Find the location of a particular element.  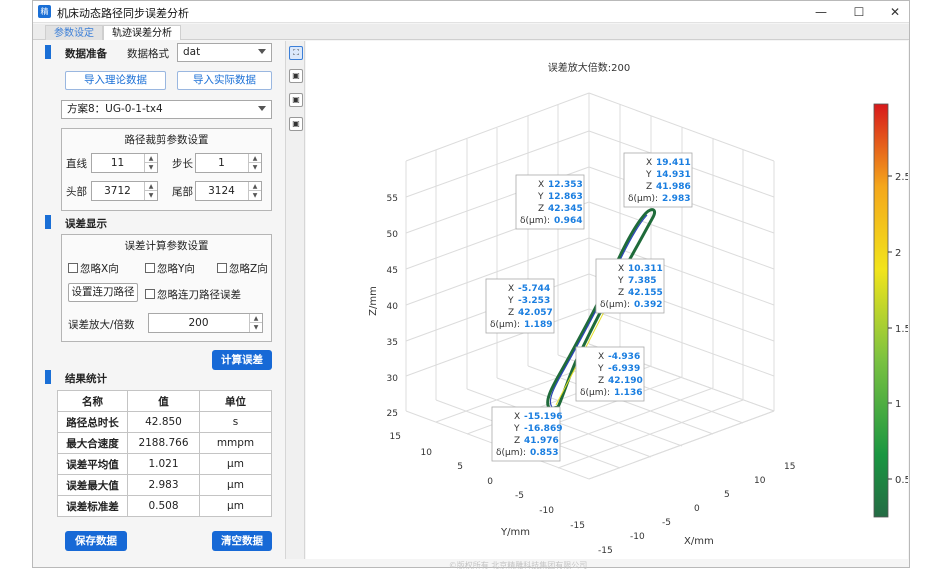

scheme-select: 方案8：UG-0-1-tx4 is located at coordinates (166, 109).